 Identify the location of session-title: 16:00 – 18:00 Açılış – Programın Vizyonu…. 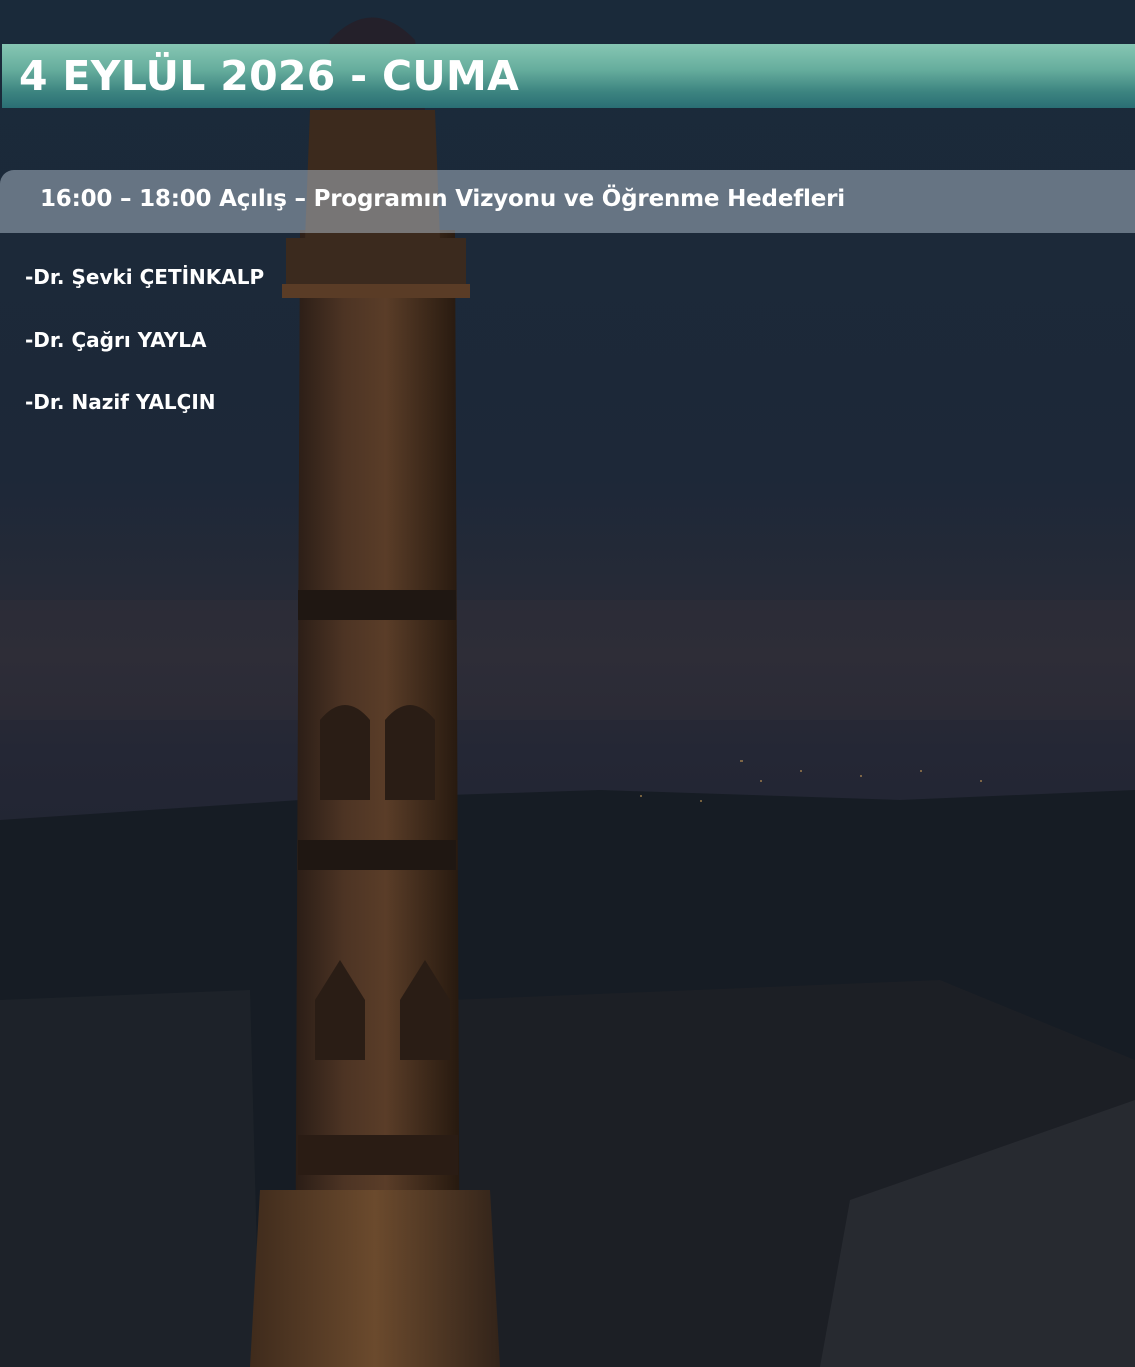
(442, 199).